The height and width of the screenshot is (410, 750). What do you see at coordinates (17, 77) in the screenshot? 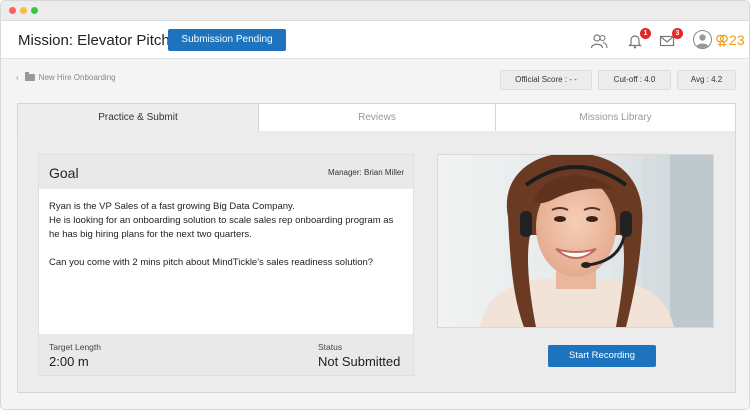
I see `back-chevron-icon: ‹` at bounding box center [17, 77].